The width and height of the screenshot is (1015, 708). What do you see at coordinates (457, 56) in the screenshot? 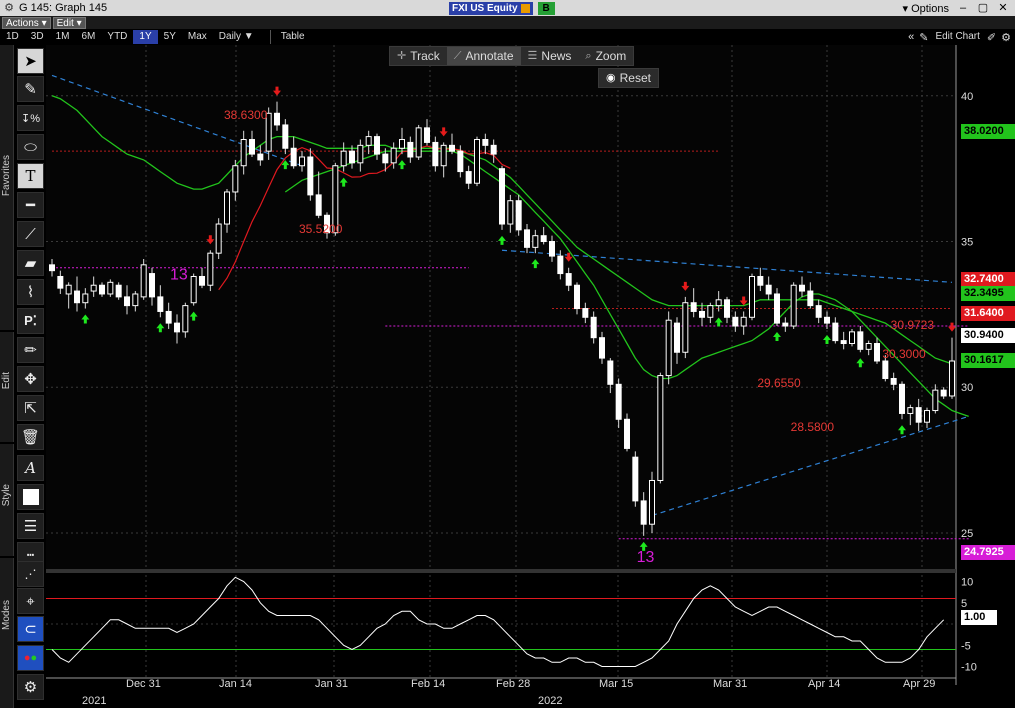
I see `annotate-icon: ⟋` at bounding box center [457, 56].